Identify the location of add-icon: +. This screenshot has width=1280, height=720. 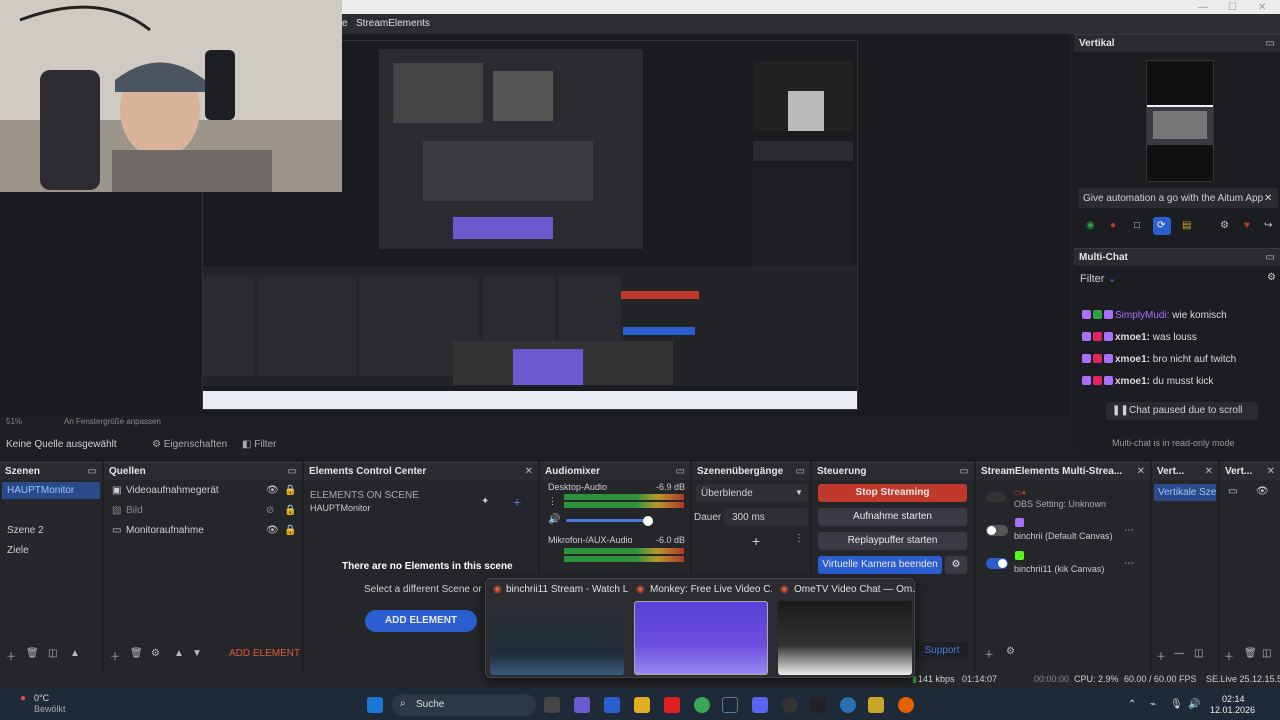
(756, 541).